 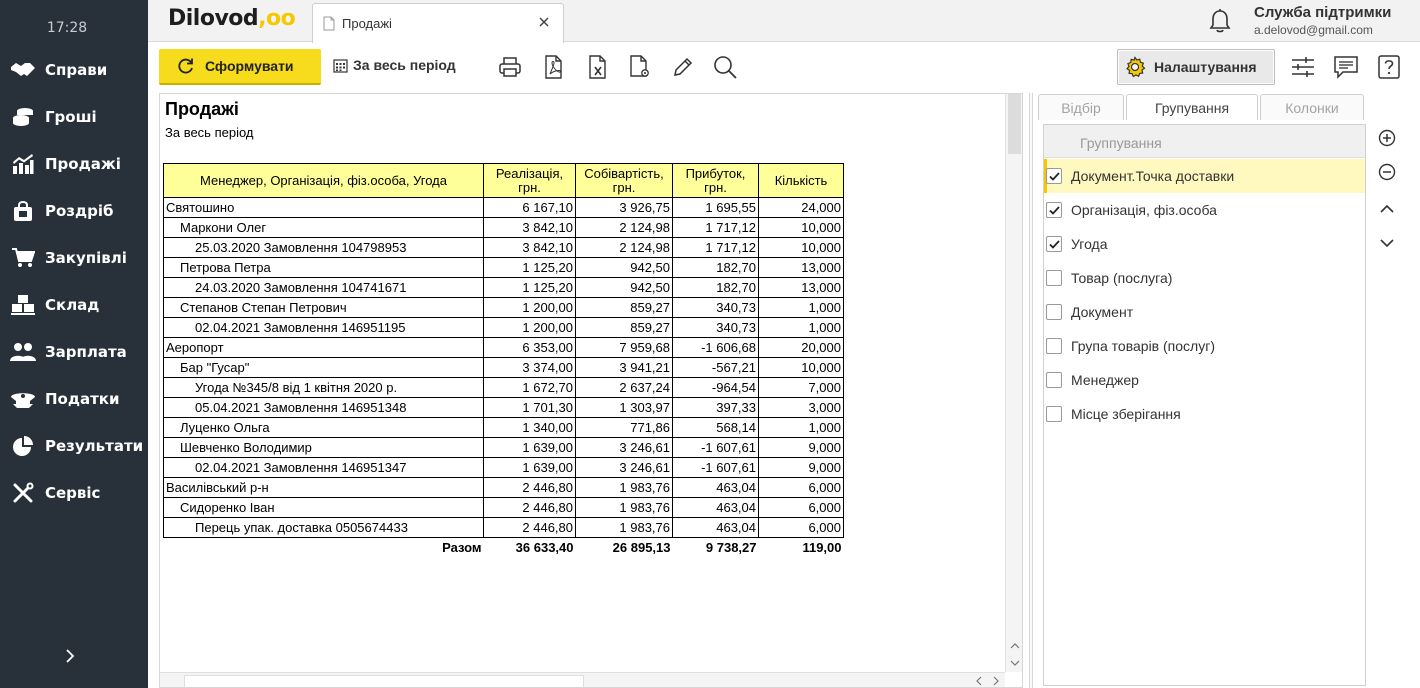 What do you see at coordinates (624, 467) in the screenshot?
I see `row-cost: 3 246,61` at bounding box center [624, 467].